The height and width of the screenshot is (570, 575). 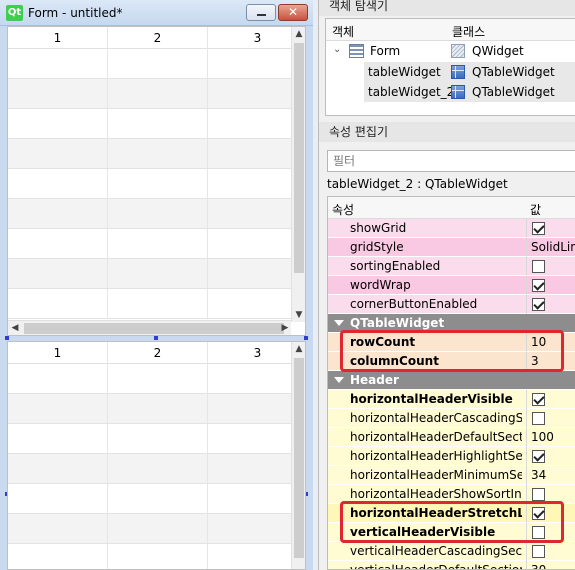 I want to click on property-name: cornerButtonEnabled, so click(x=414, y=304).